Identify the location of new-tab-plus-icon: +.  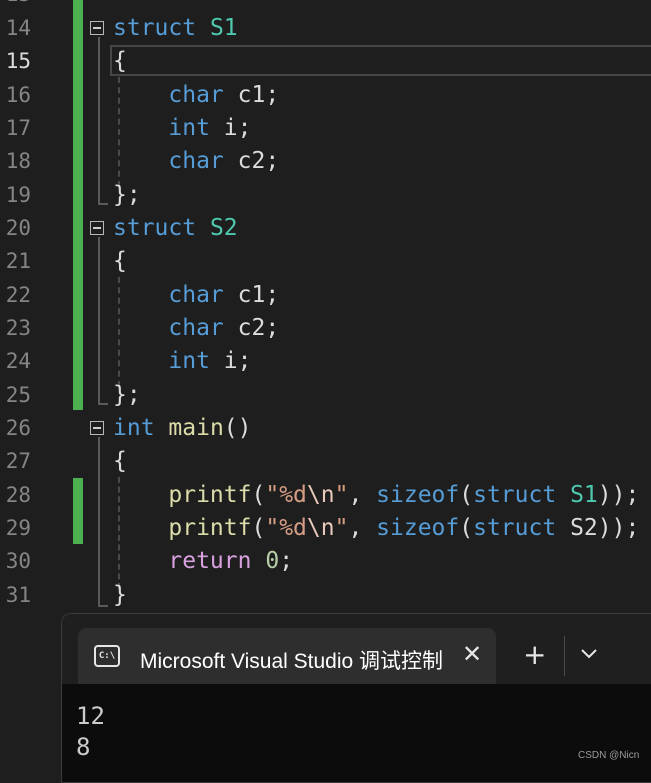
(534, 655).